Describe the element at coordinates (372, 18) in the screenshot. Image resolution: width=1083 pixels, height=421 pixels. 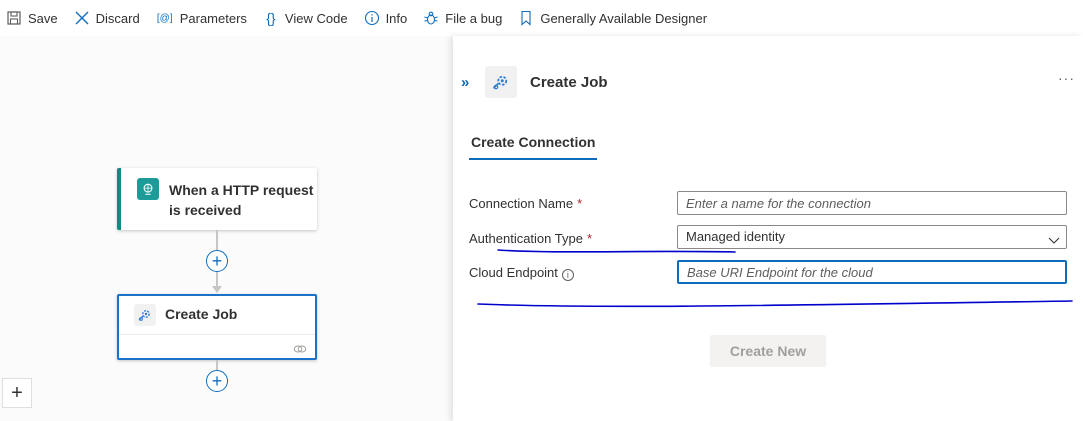
I see `info-icon` at that location.